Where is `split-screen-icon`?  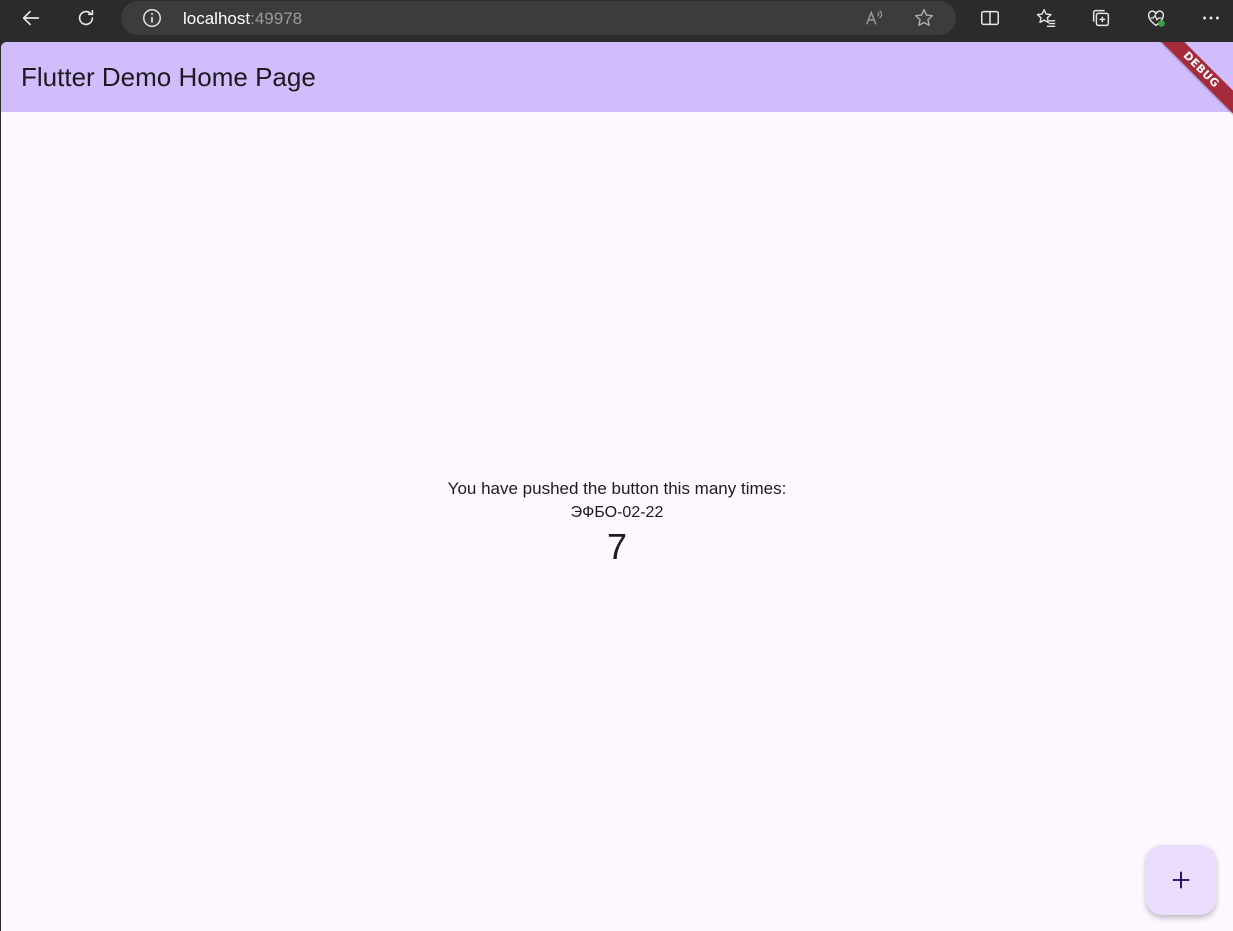
split-screen-icon is located at coordinates (990, 18).